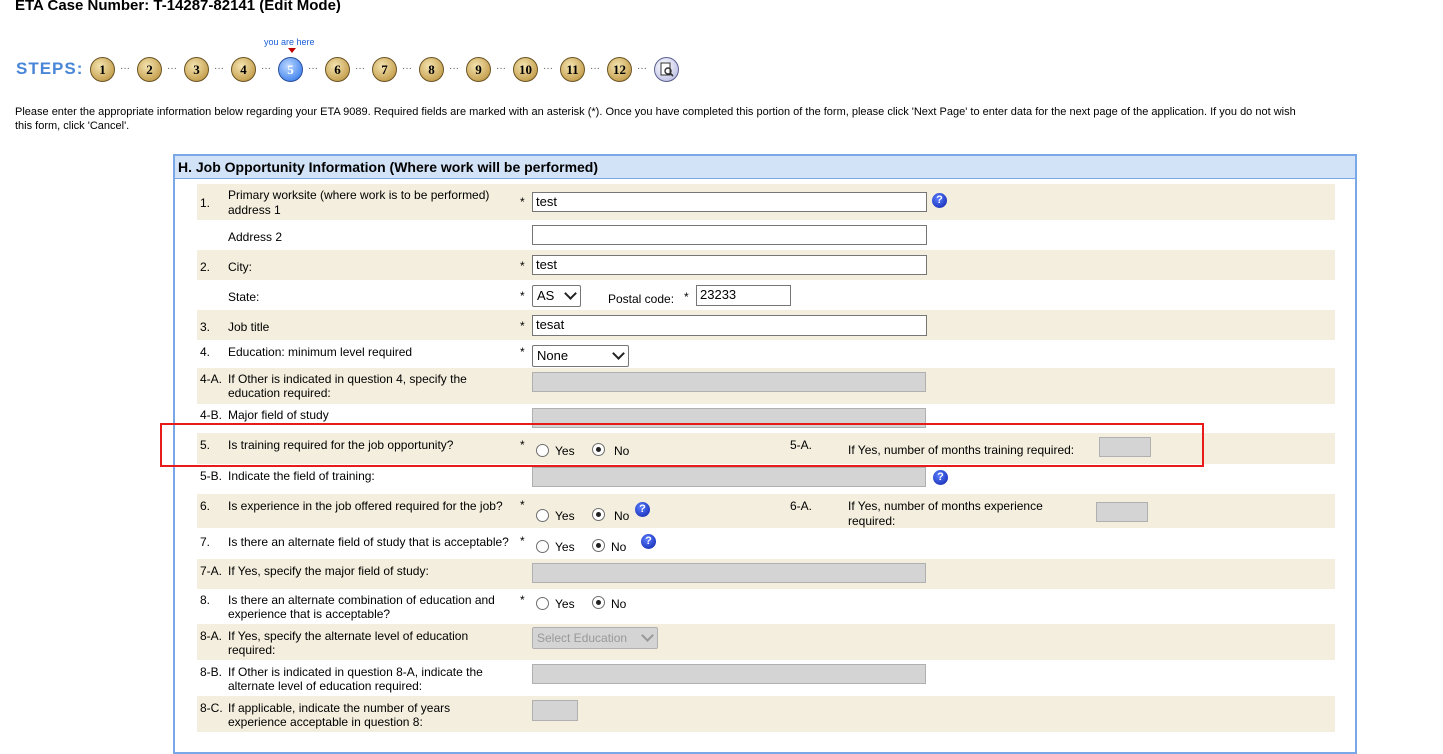 The height and width of the screenshot is (754, 1443). Describe the element at coordinates (384, 69) in the screenshot. I see `step-7-button: 7` at that location.